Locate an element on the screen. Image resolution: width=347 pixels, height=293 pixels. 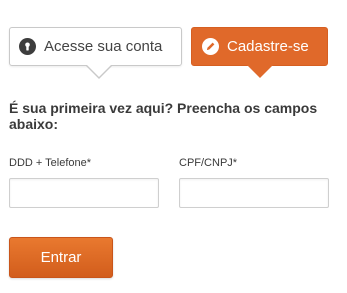
tab-register: Cadastre-se is located at coordinates (259, 46).